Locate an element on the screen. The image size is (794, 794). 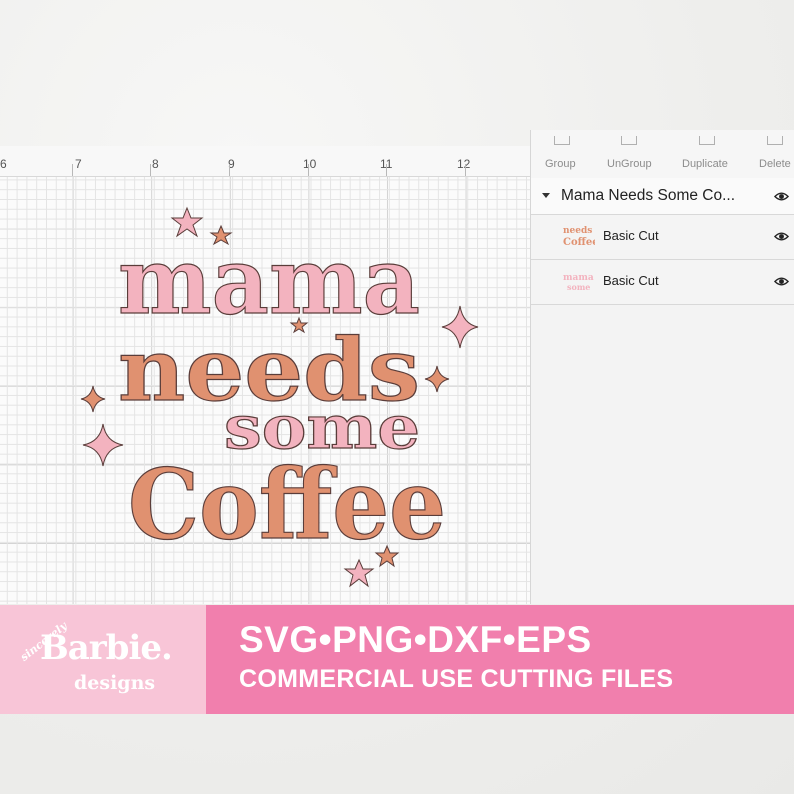
star-icon is located at coordinates (359, 573).